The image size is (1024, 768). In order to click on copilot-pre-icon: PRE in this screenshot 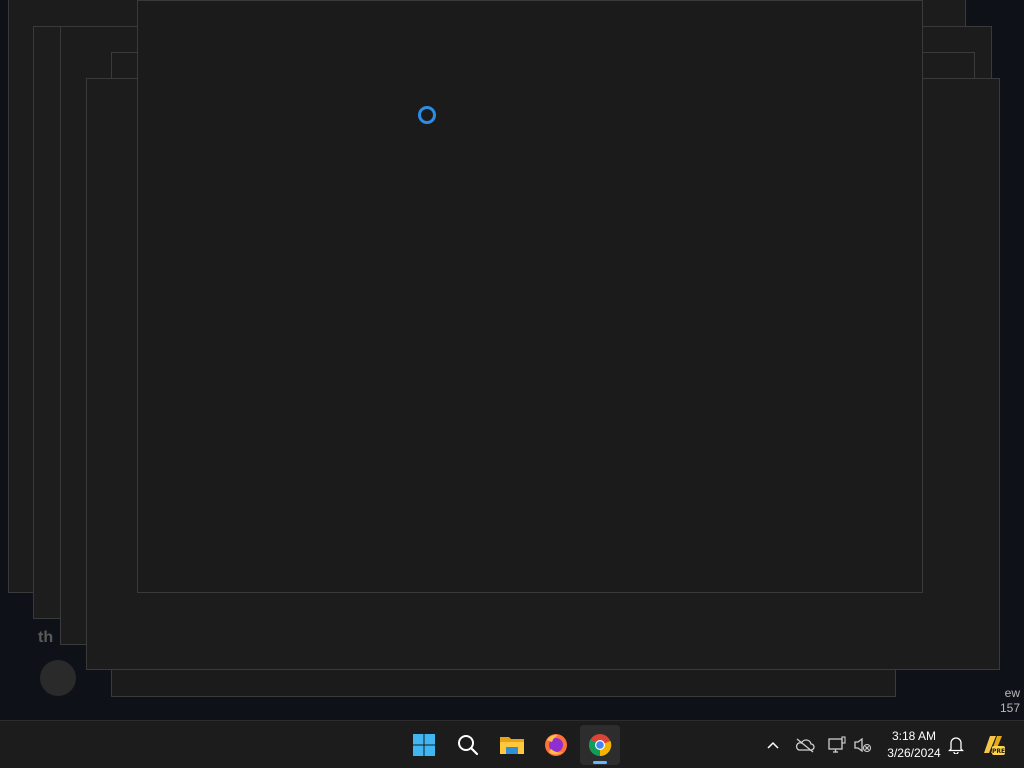, I will do `click(994, 745)`.